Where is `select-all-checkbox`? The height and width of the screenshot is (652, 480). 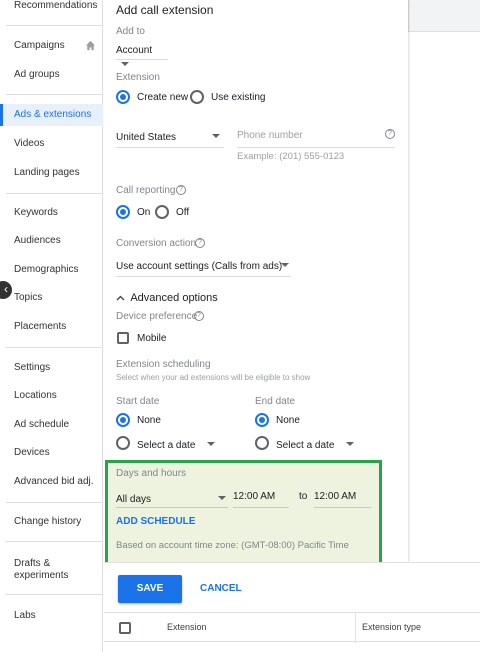
select-all-checkbox is located at coordinates (125, 628).